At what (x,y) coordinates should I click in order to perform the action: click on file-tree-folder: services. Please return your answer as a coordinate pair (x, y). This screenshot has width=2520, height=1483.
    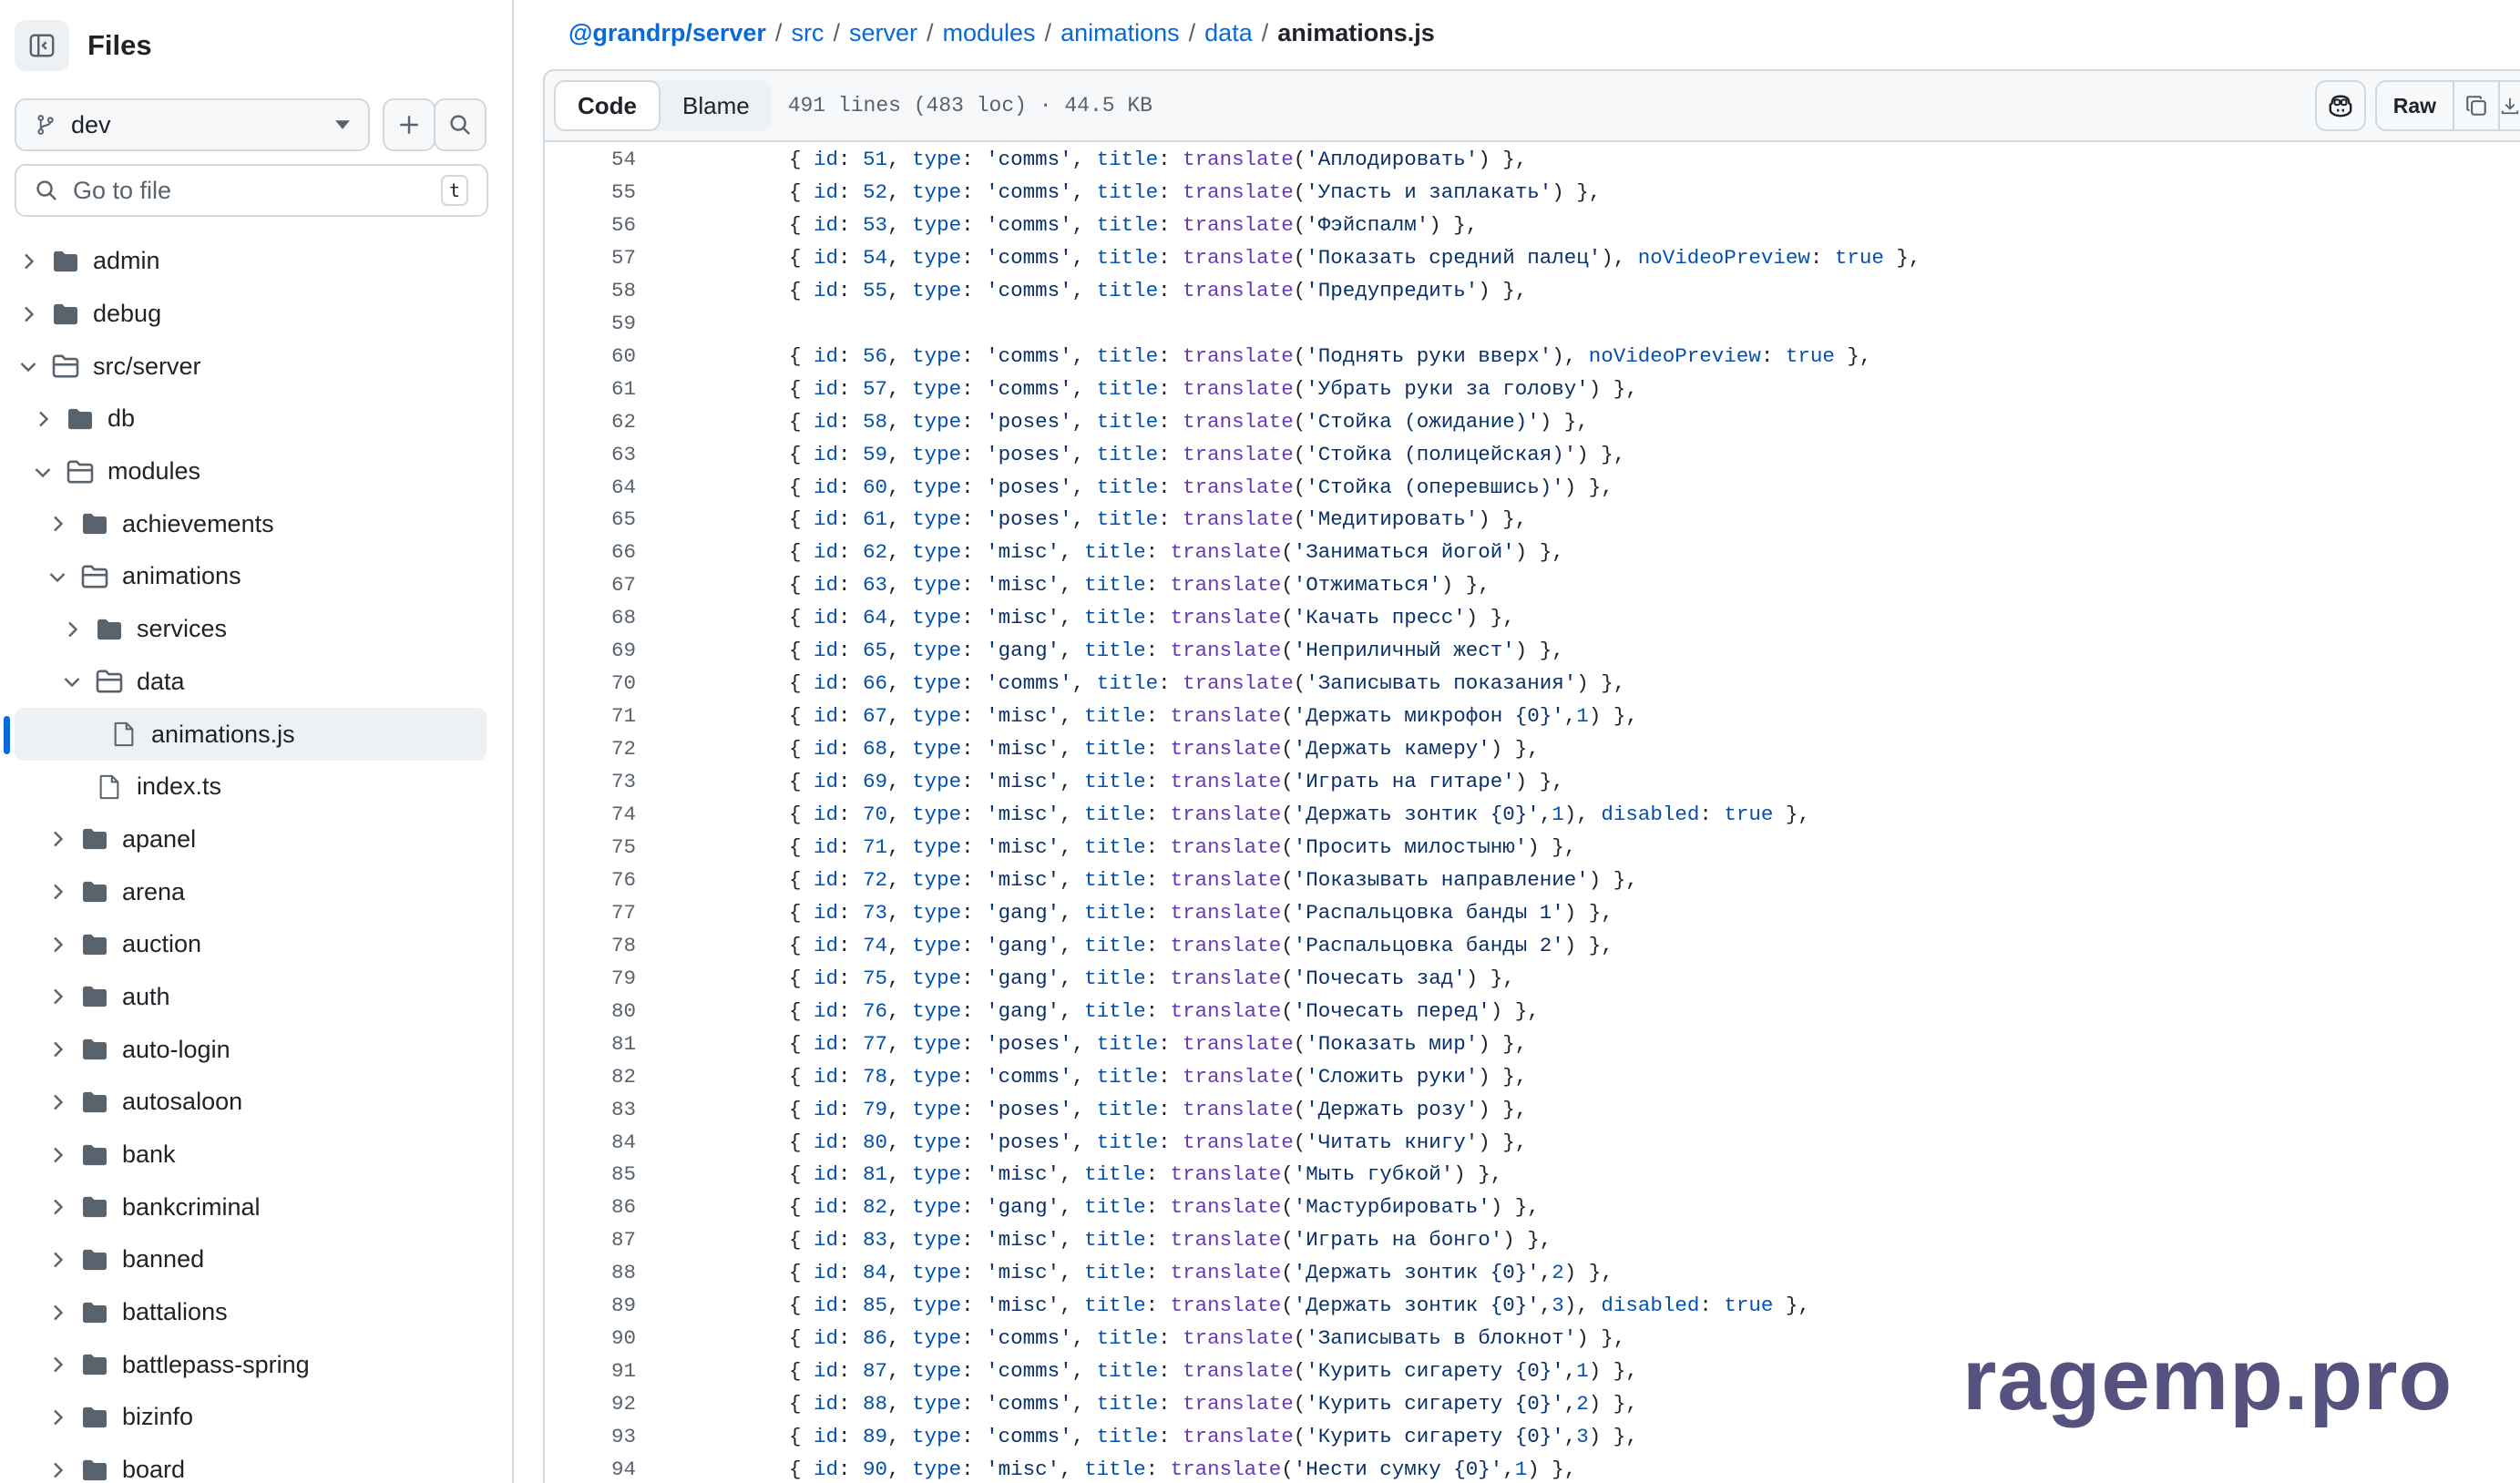
    Looking at the image, I should click on (256, 629).